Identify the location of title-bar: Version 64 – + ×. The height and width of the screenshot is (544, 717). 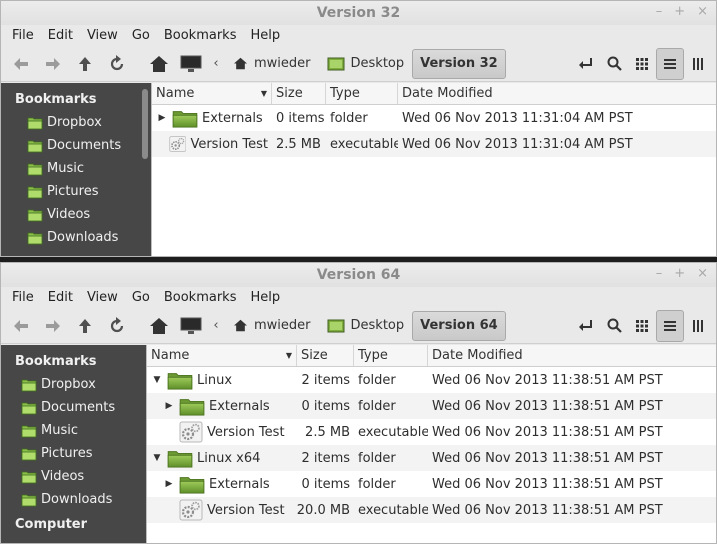
(358, 275).